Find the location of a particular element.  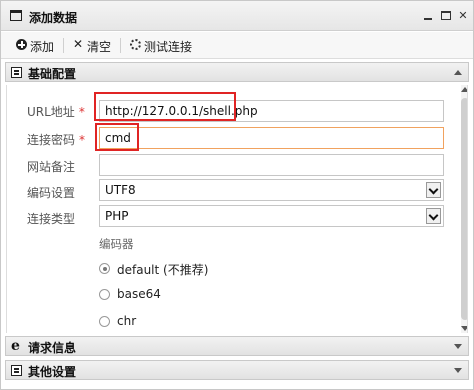

url-label: URL地址 * is located at coordinates (56, 111).